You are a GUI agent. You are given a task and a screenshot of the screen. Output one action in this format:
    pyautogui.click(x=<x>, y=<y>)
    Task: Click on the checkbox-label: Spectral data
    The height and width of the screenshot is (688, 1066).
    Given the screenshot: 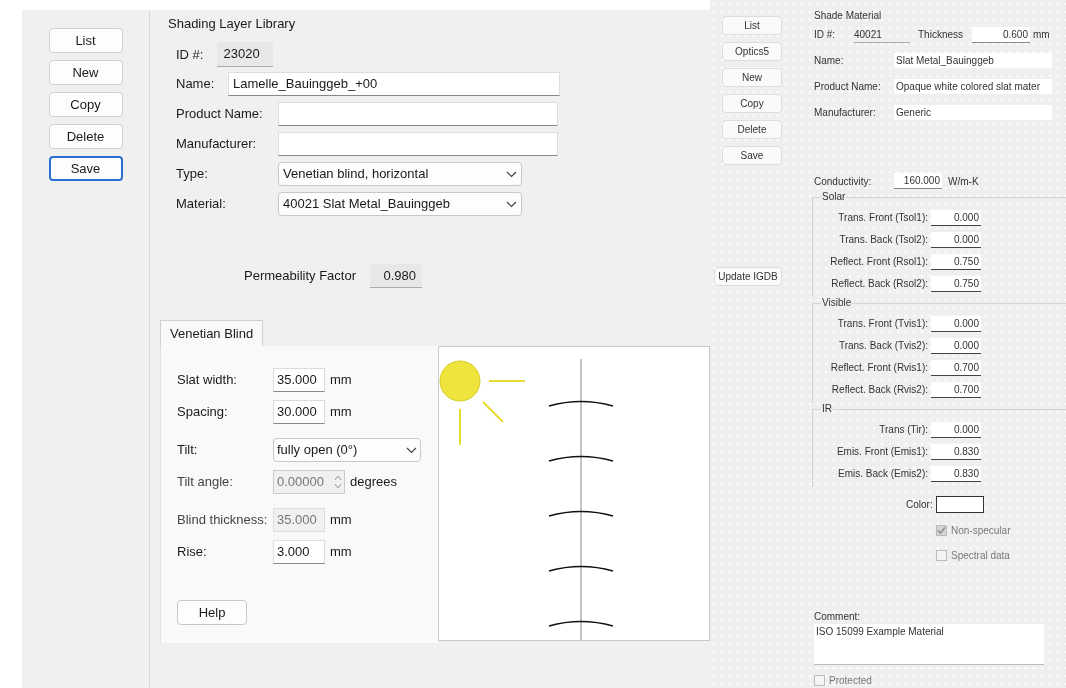 What is the action you would take?
    pyautogui.click(x=980, y=556)
    